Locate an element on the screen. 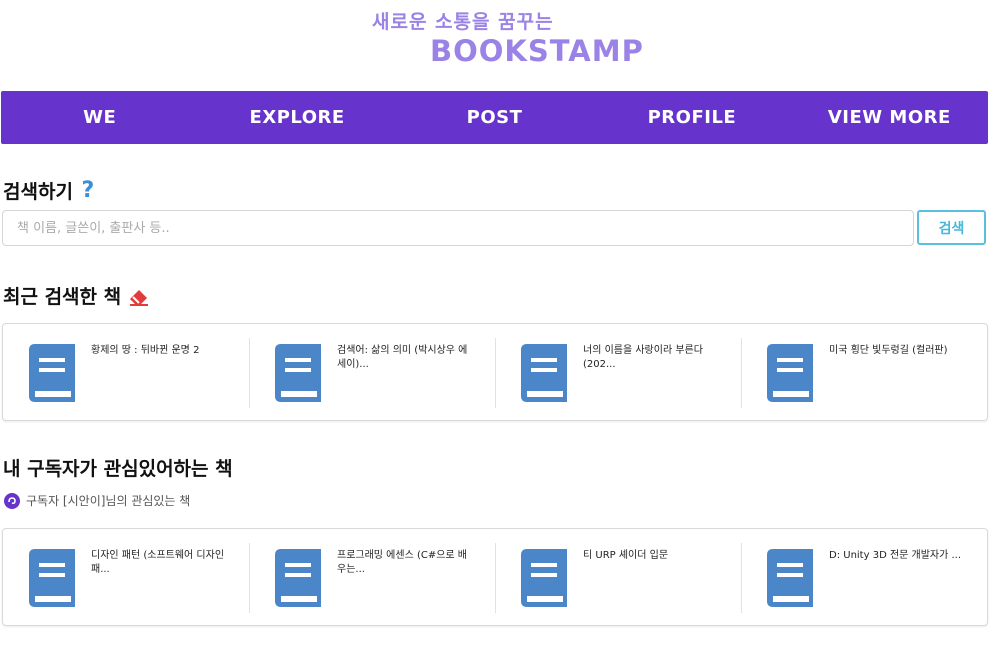 The width and height of the screenshot is (998, 666). site-logo: 새로운 소통을 꿈꾸는 BOOKSTAMP is located at coordinates (499, 45).